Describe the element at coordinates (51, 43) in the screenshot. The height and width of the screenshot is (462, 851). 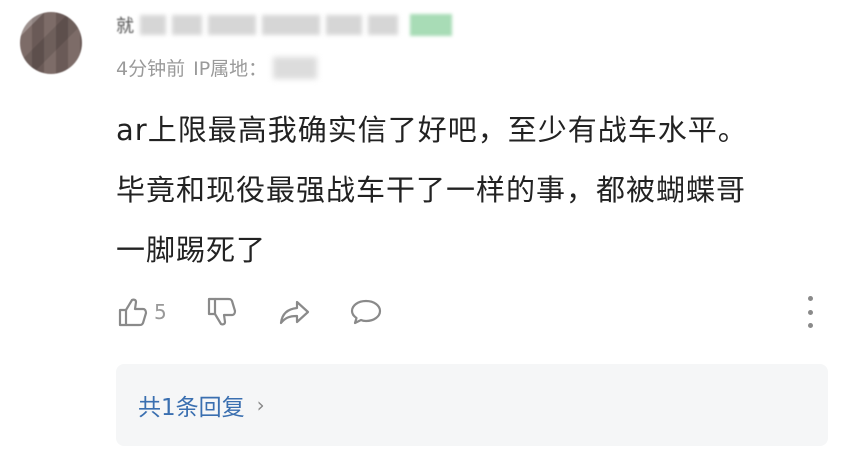
I see `avatar` at that location.